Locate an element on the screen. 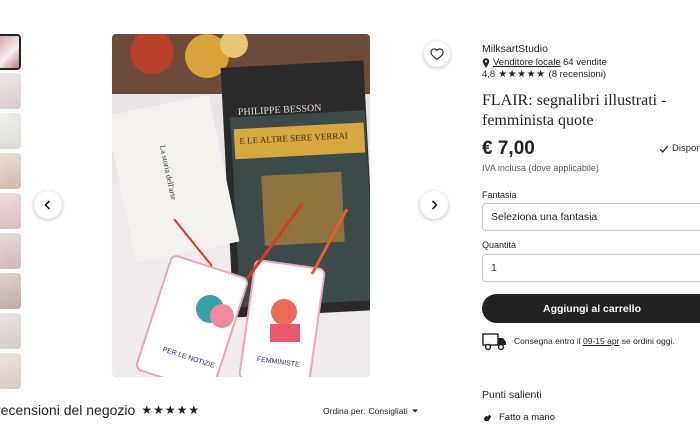 The height and width of the screenshot is (441, 700). chevron-right-icon is located at coordinates (434, 205).